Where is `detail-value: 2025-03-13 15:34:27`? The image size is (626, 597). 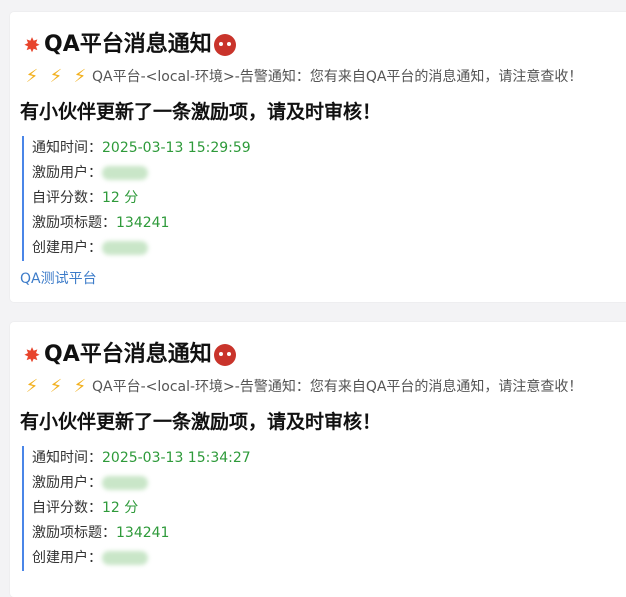
detail-value: 2025-03-13 15:34:27 is located at coordinates (176, 458).